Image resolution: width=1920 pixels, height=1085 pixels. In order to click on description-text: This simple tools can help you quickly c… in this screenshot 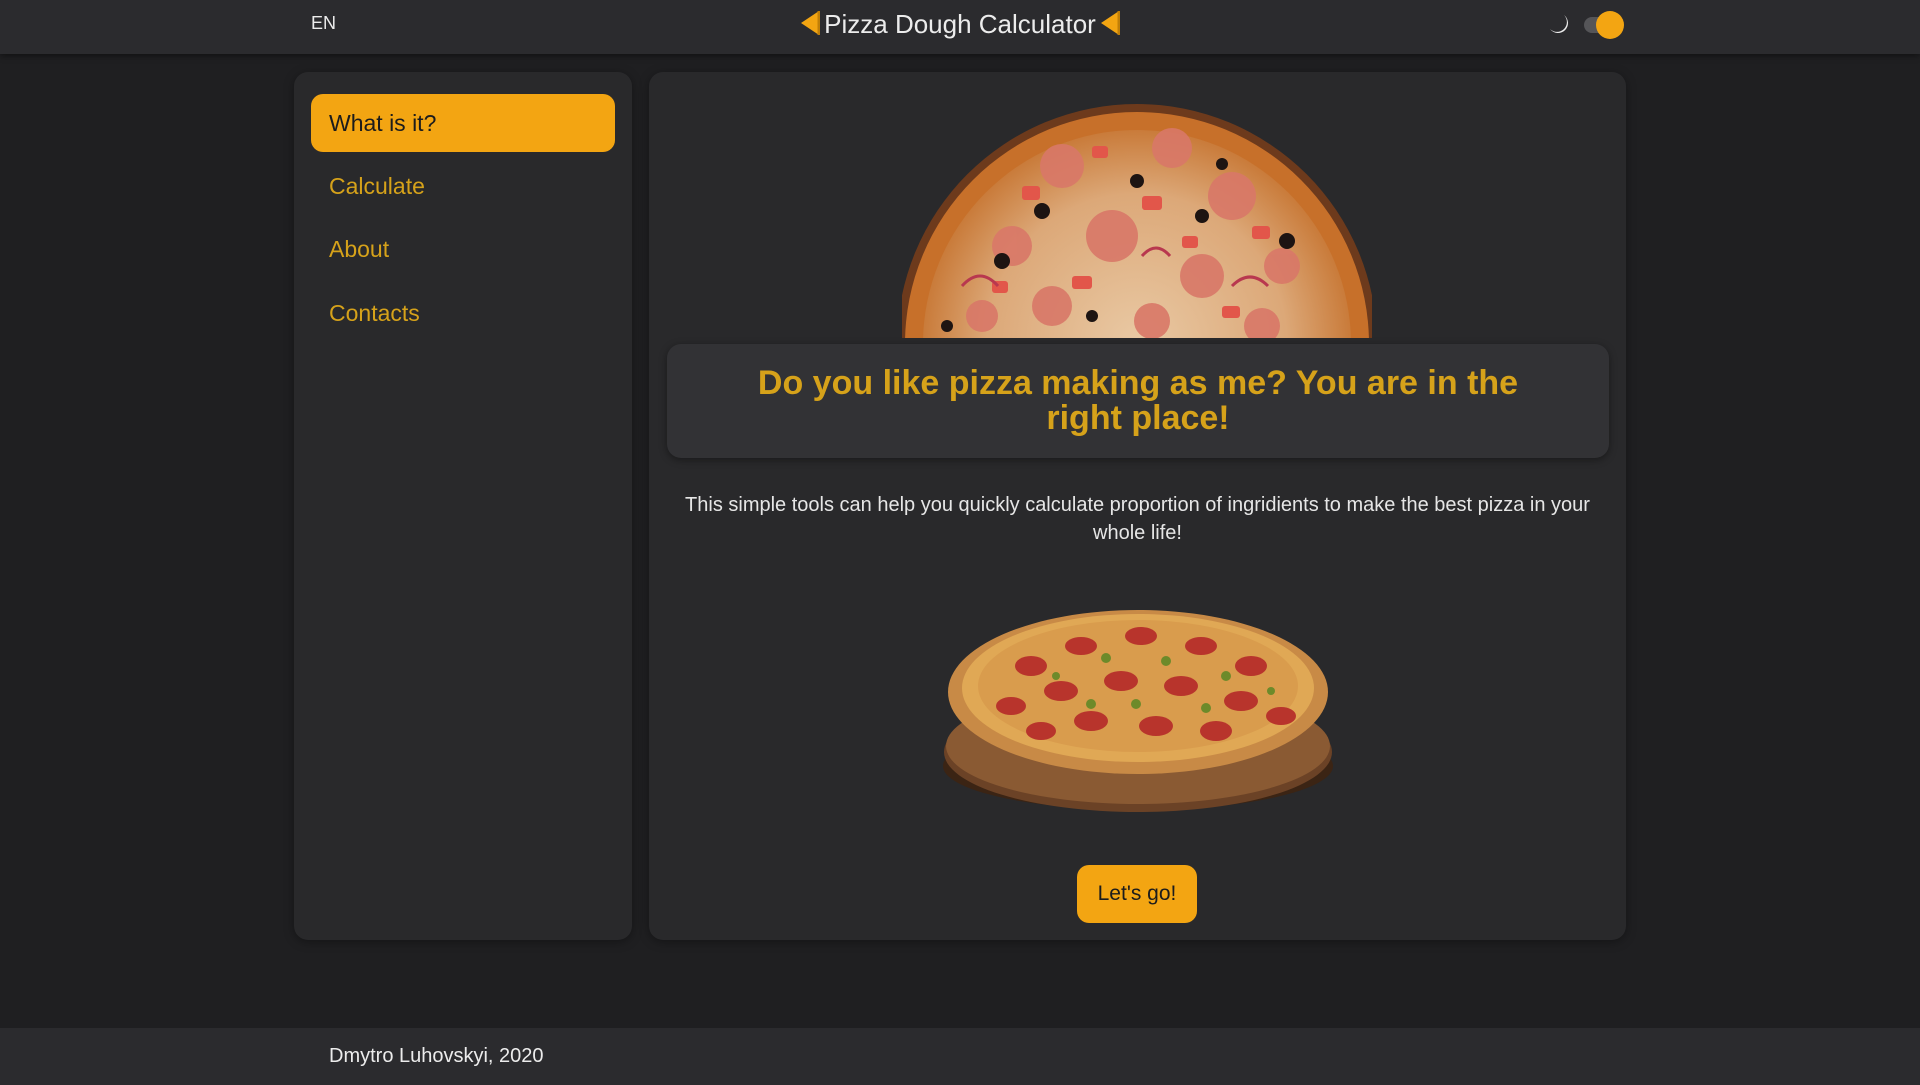, I will do `click(1137, 519)`.